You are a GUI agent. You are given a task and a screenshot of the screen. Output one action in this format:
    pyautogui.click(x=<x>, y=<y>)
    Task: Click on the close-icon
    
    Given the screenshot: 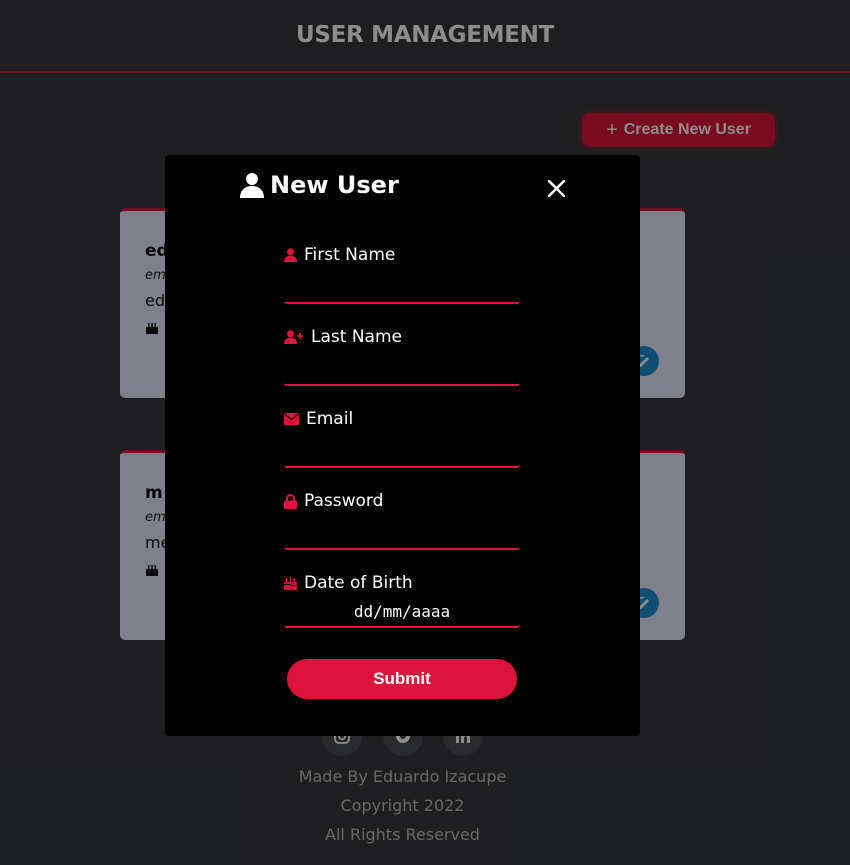 What is the action you would take?
    pyautogui.click(x=556, y=188)
    